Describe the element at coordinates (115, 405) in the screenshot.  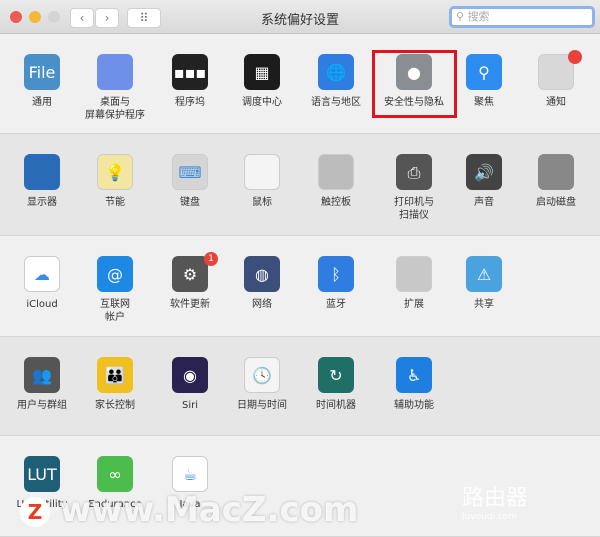
I see `pref-item-label: 家长控制` at that location.